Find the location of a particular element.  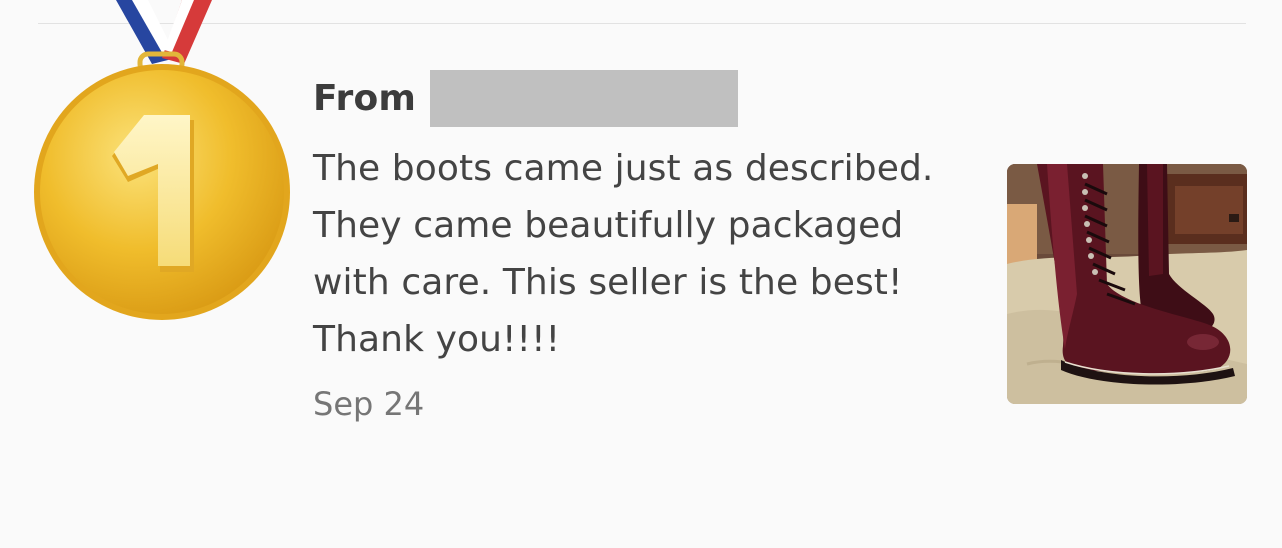

review-photo-thumbnail is located at coordinates (1127, 284).